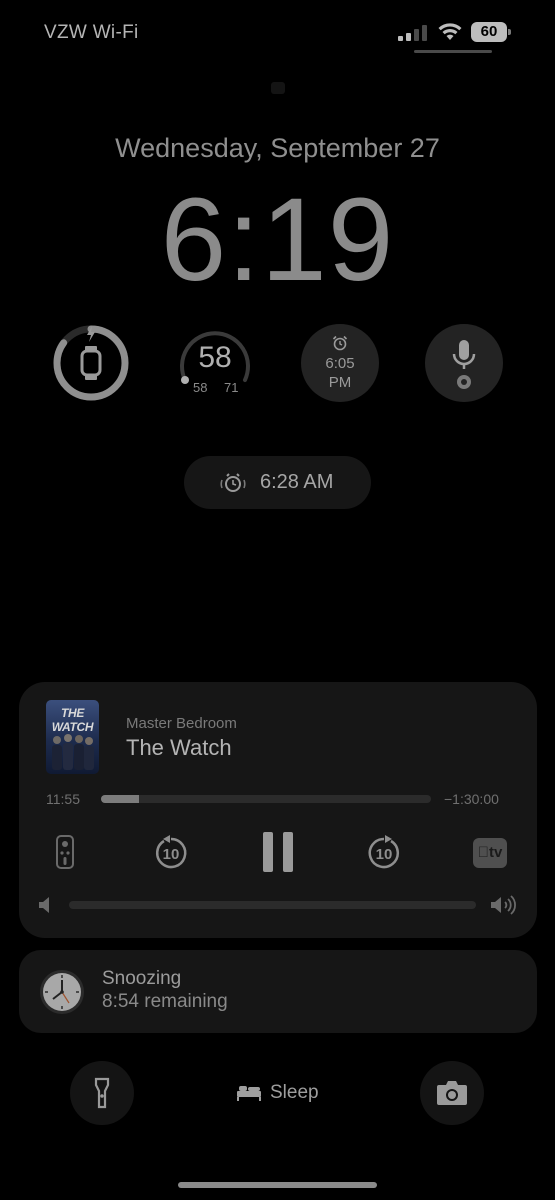 The height and width of the screenshot is (1200, 555). Describe the element at coordinates (340, 373) in the screenshot. I see `alarm-widget-time: 6:05 PM` at that location.